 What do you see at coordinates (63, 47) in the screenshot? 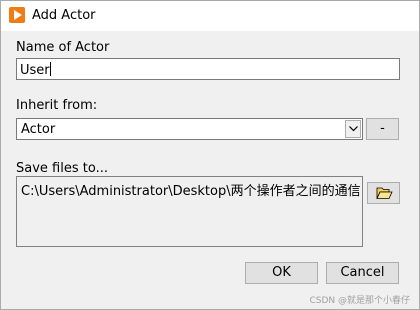
I see `name-of-actor-label: Name of Actor` at bounding box center [63, 47].